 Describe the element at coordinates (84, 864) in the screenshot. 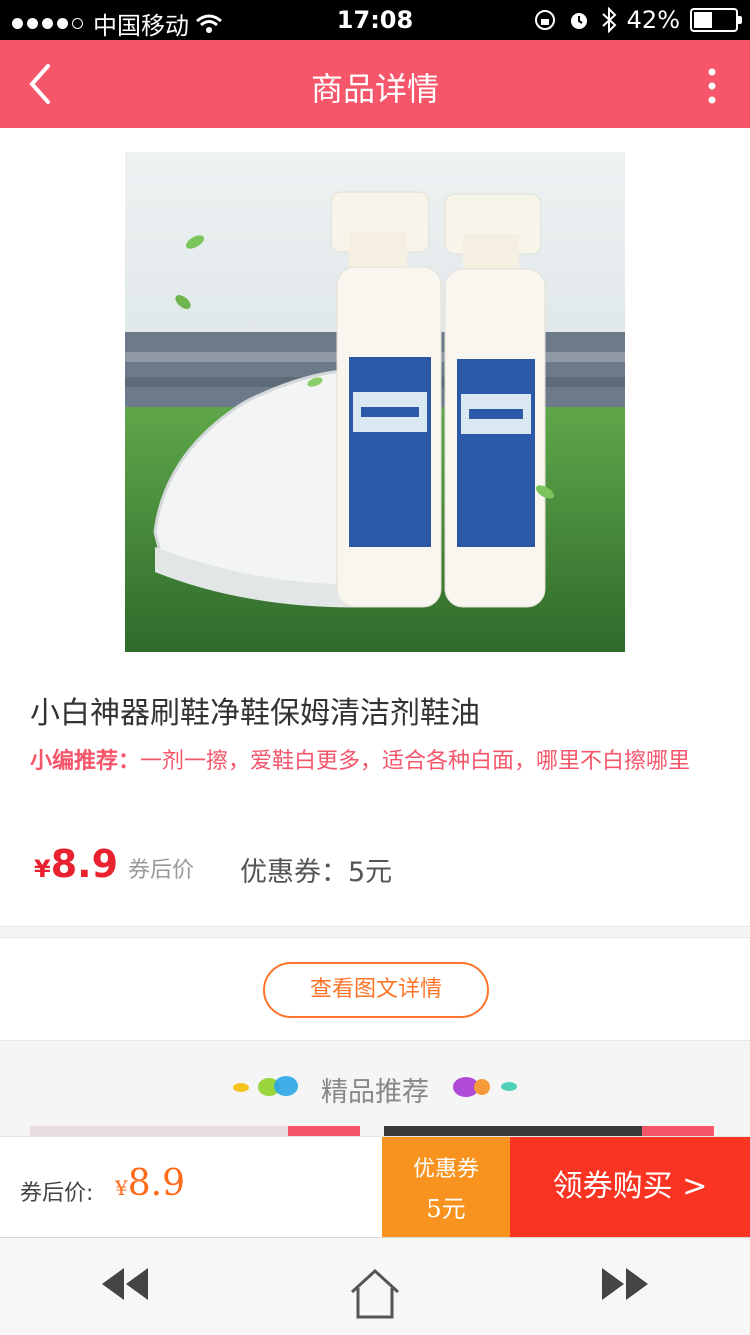

I see `price-value: 8.9` at that location.